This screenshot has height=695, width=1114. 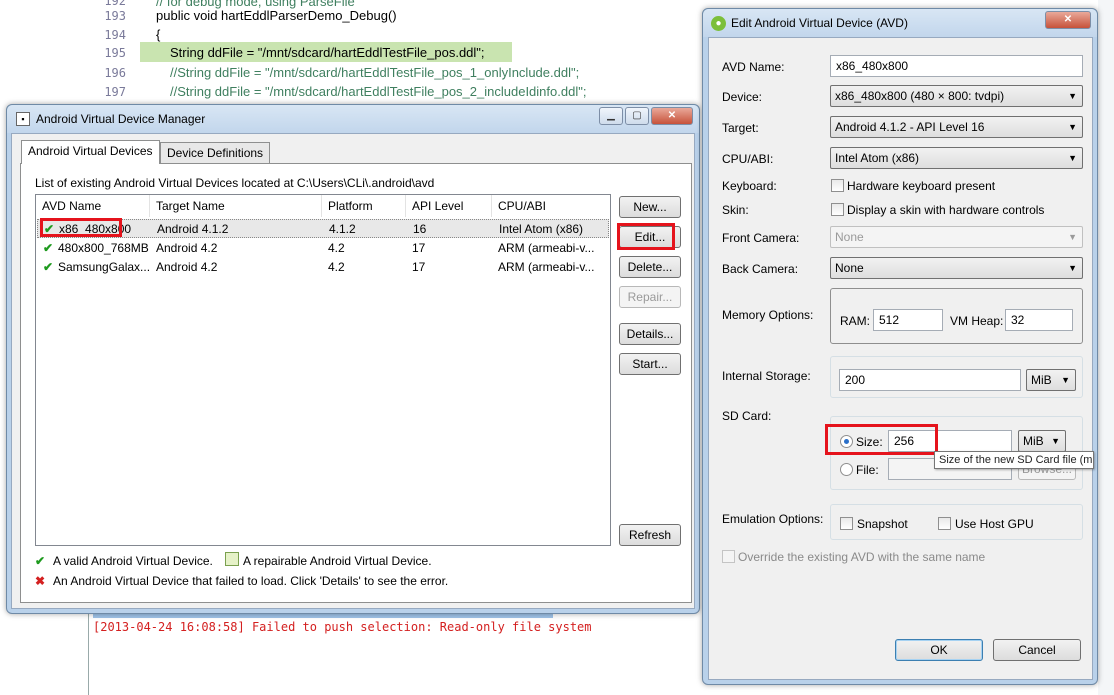 I want to click on minimize-icon: ▁, so click(x=611, y=116).